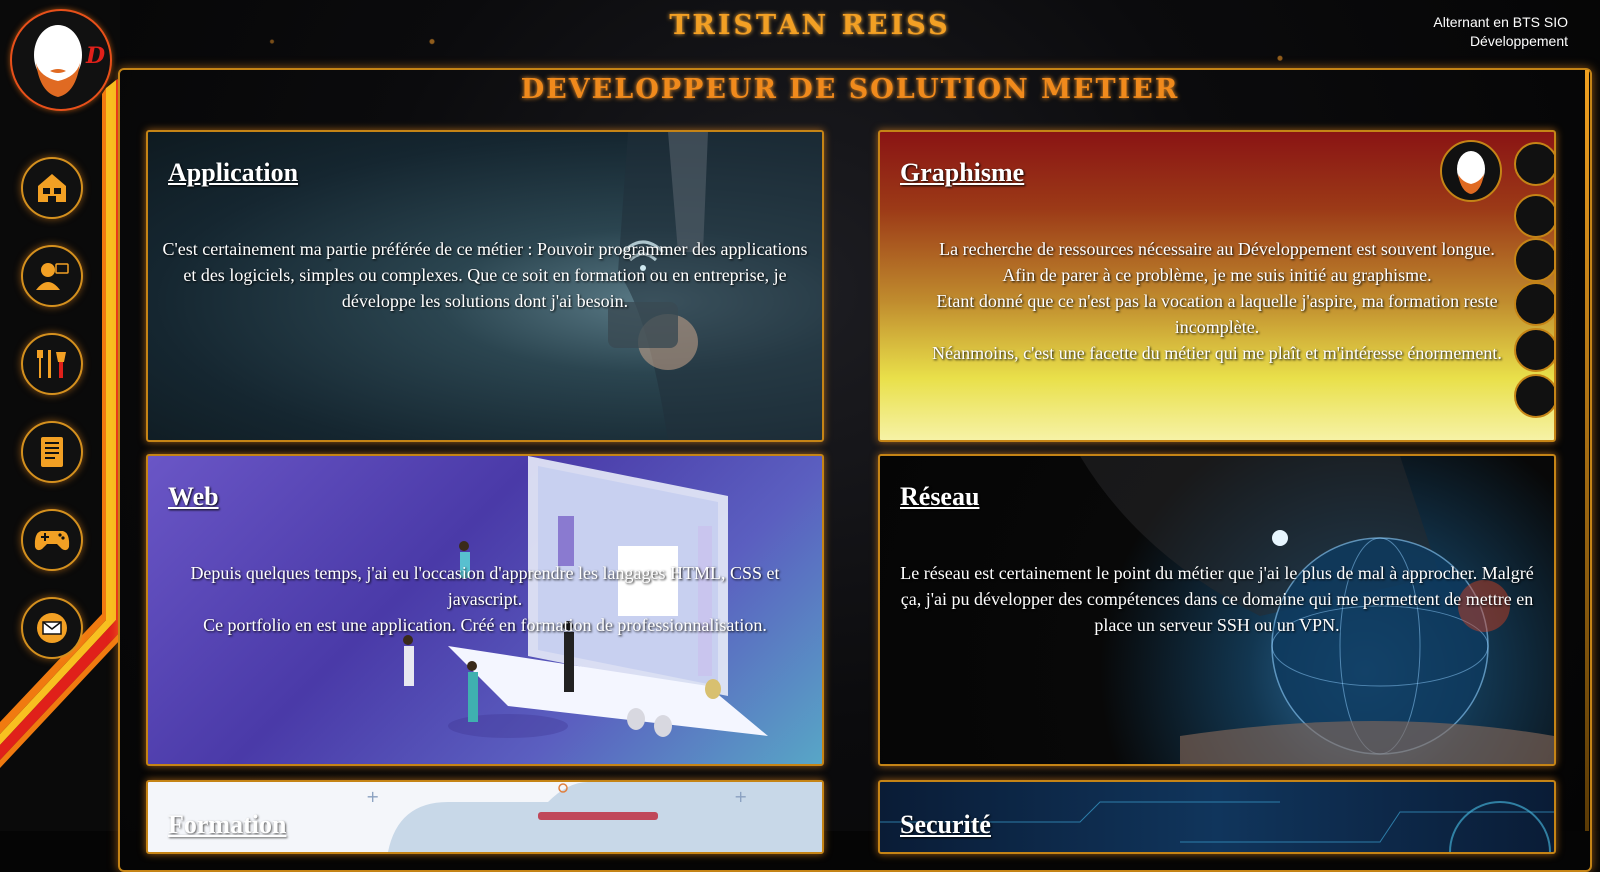 The height and width of the screenshot is (872, 1600). I want to click on mini-document-icon, so click(1534, 216).